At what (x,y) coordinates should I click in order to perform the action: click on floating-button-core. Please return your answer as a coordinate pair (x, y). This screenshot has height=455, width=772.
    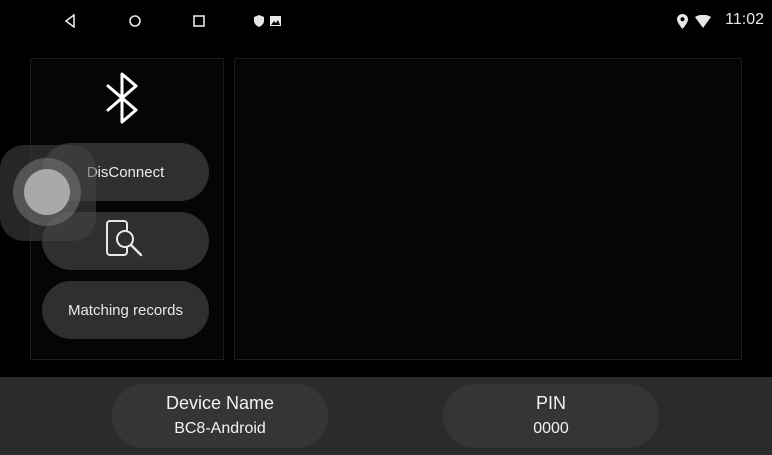
    Looking at the image, I should click on (47, 192).